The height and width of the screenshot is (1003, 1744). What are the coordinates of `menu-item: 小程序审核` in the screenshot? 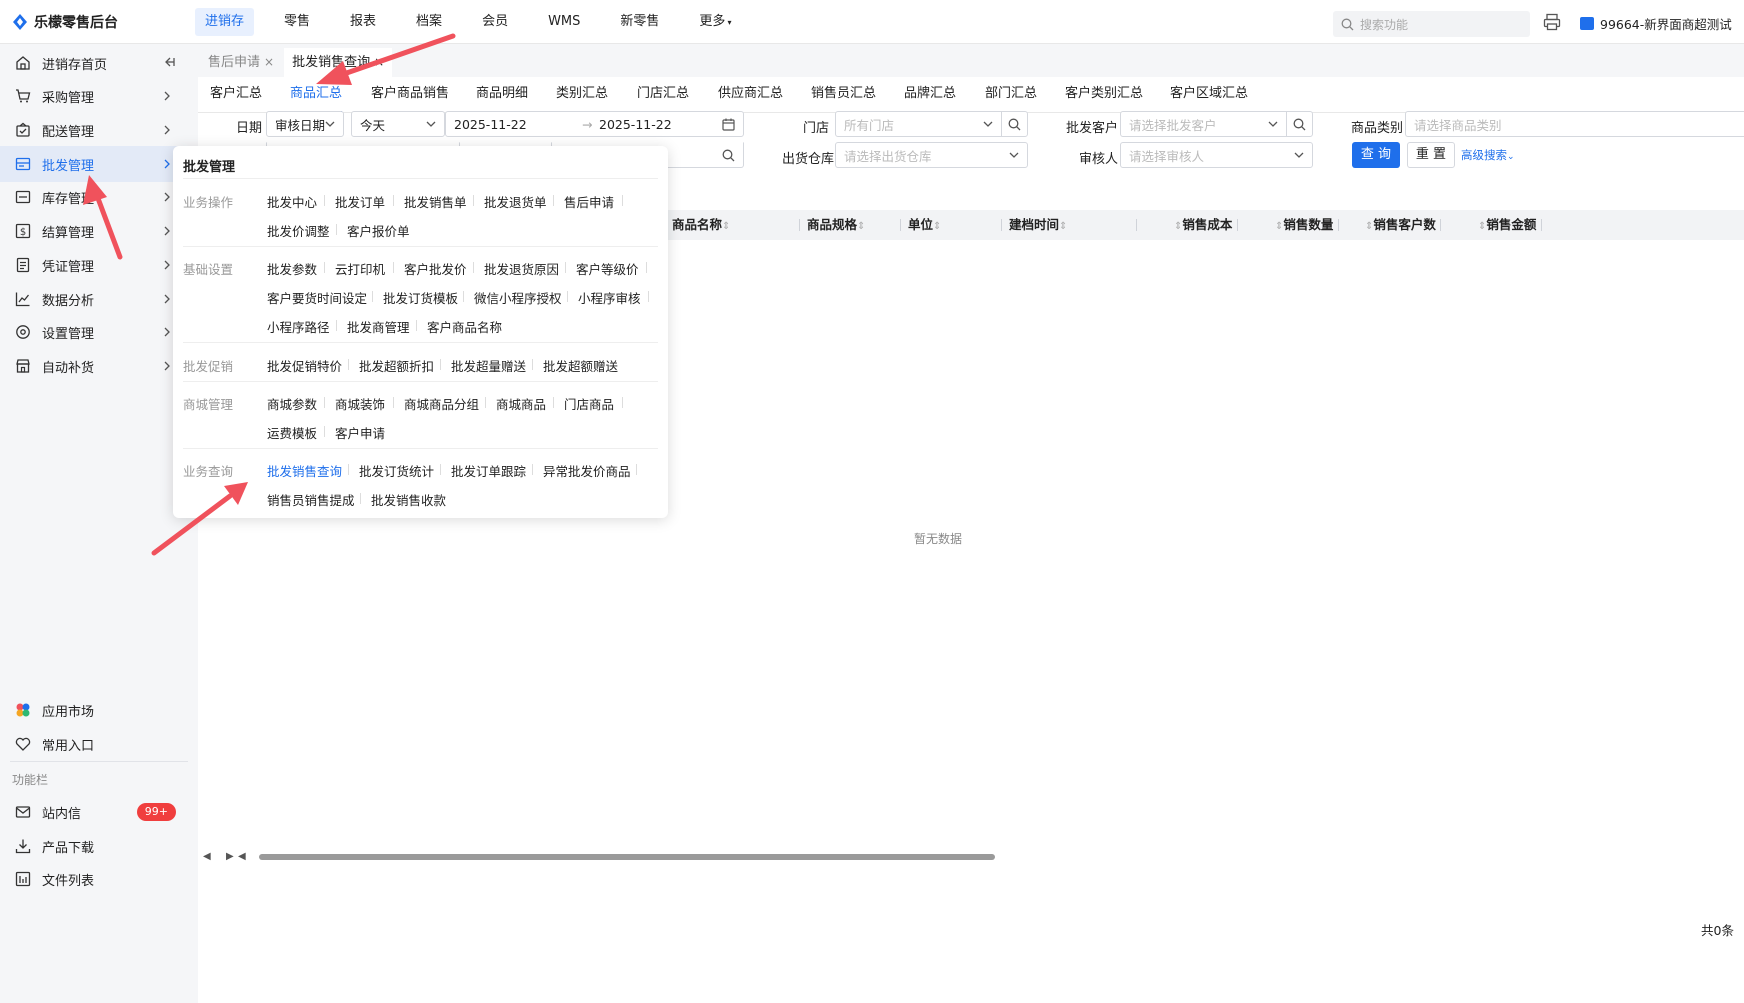 It's located at (609, 297).